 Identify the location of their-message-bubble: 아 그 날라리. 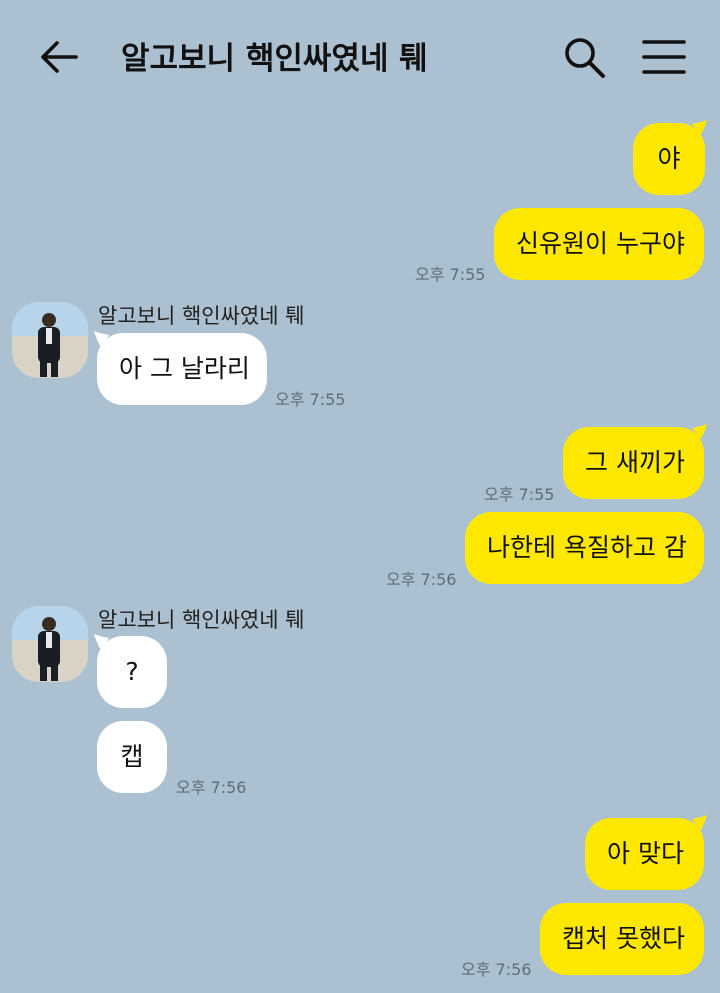
(182, 369).